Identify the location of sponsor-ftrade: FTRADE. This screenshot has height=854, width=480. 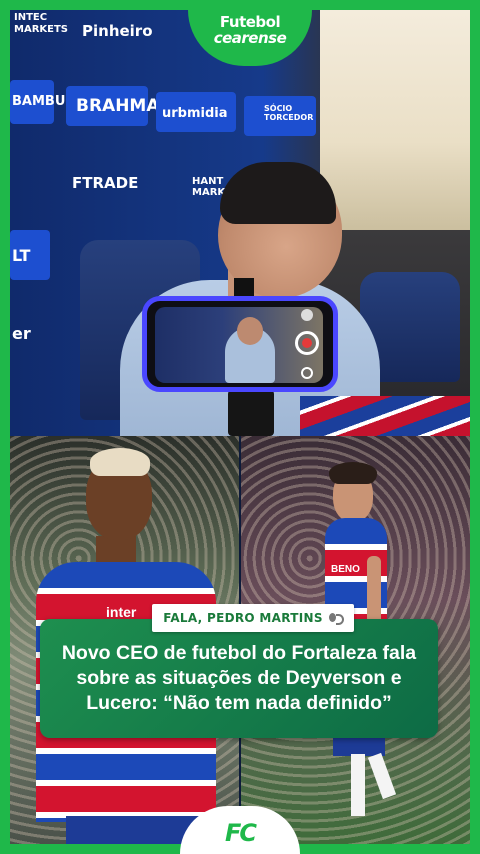
(105, 183).